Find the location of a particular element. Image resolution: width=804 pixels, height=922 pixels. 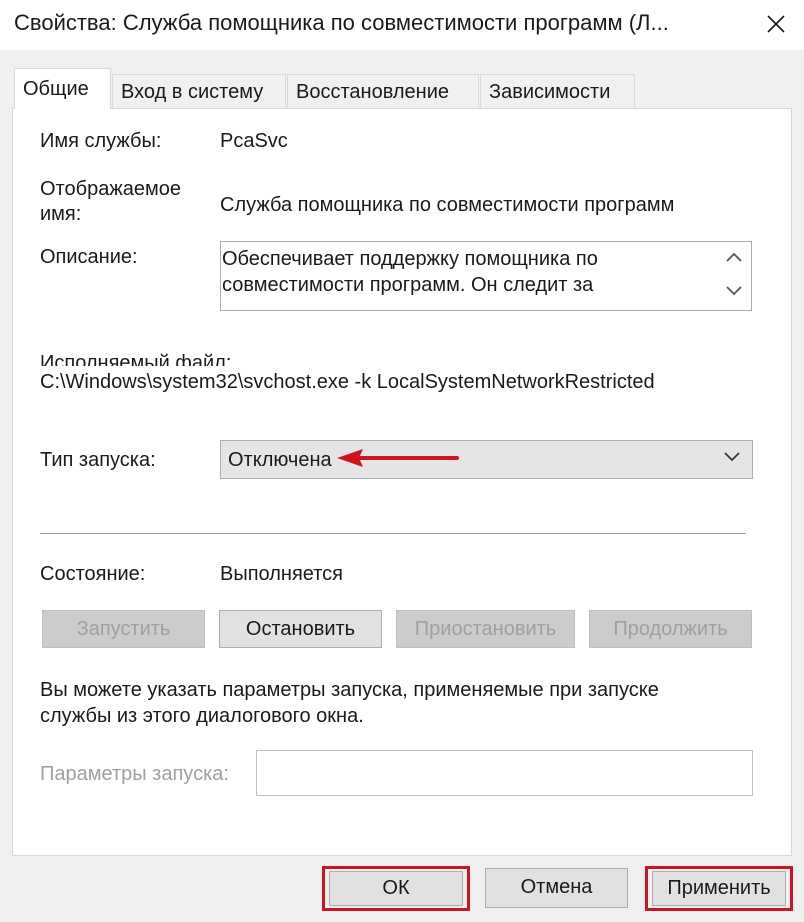

service-name-value: PcaSvc is located at coordinates (254, 141).